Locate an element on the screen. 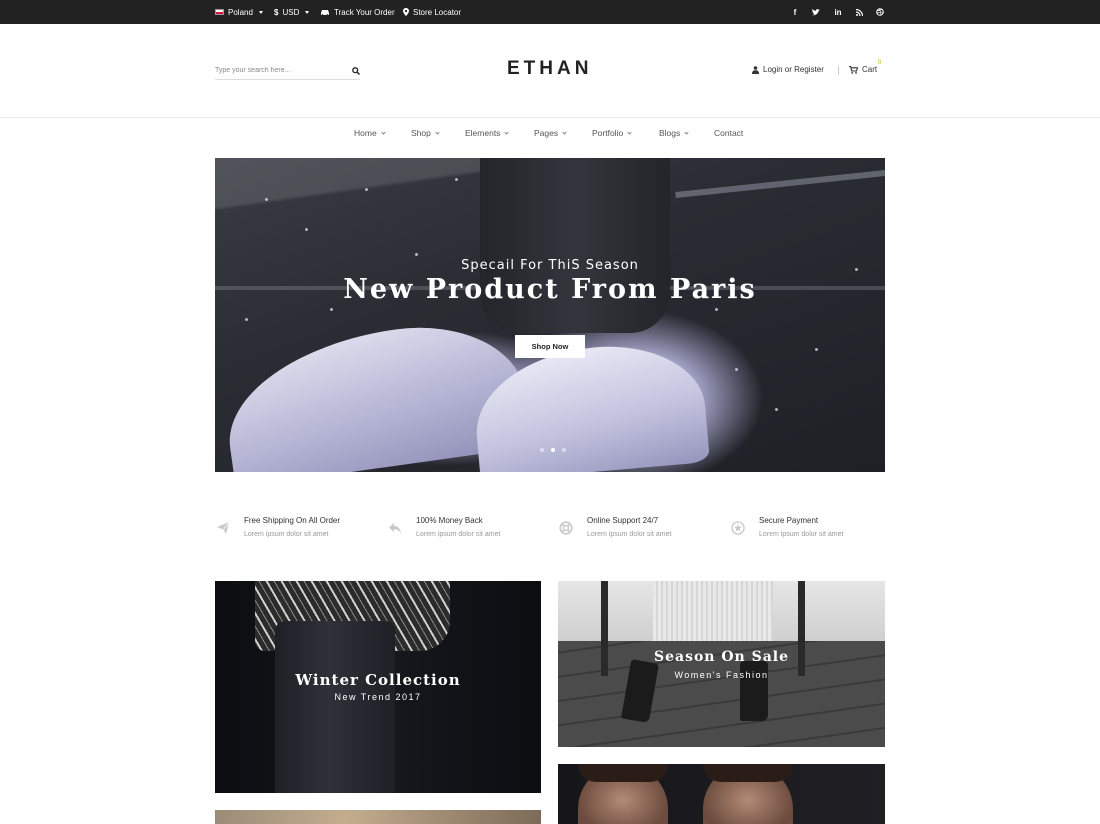 The image size is (1100, 824). nav-shop: Shop is located at coordinates (425, 133).